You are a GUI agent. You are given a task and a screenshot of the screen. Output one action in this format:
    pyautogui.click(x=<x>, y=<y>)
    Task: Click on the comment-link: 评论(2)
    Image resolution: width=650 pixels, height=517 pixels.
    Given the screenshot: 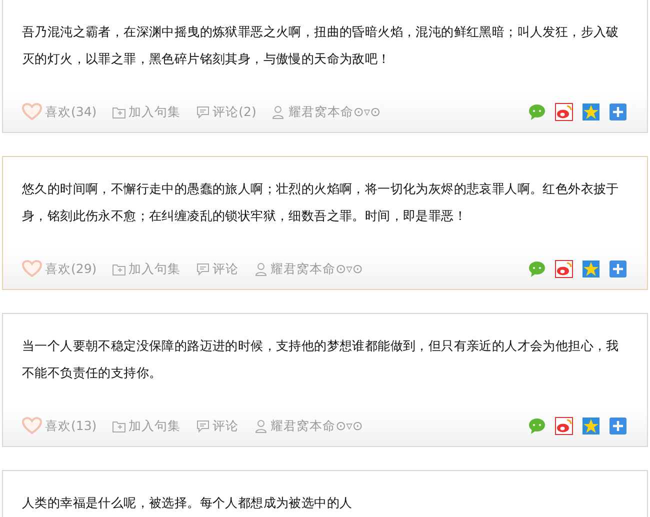 What is the action you would take?
    pyautogui.click(x=226, y=112)
    